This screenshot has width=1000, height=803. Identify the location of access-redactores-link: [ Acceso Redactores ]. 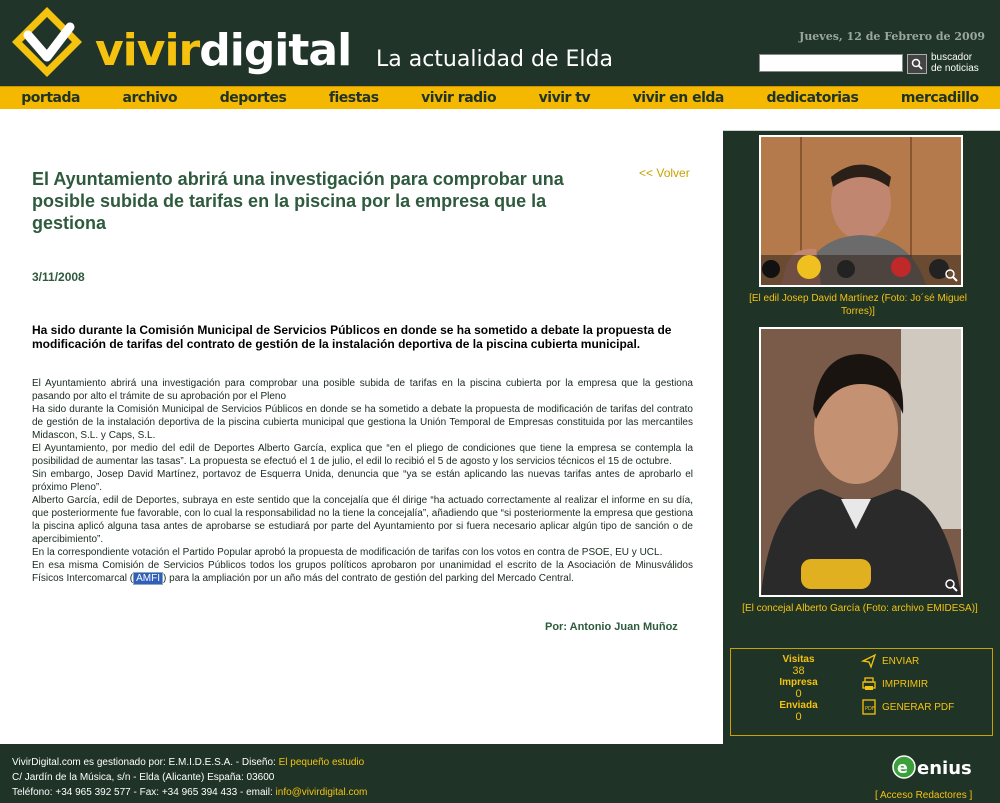
(923, 795).